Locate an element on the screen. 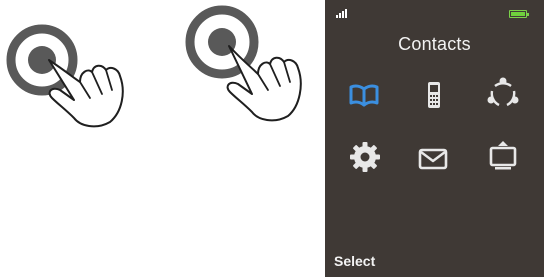  settings-gear-icon is located at coordinates (365, 157).